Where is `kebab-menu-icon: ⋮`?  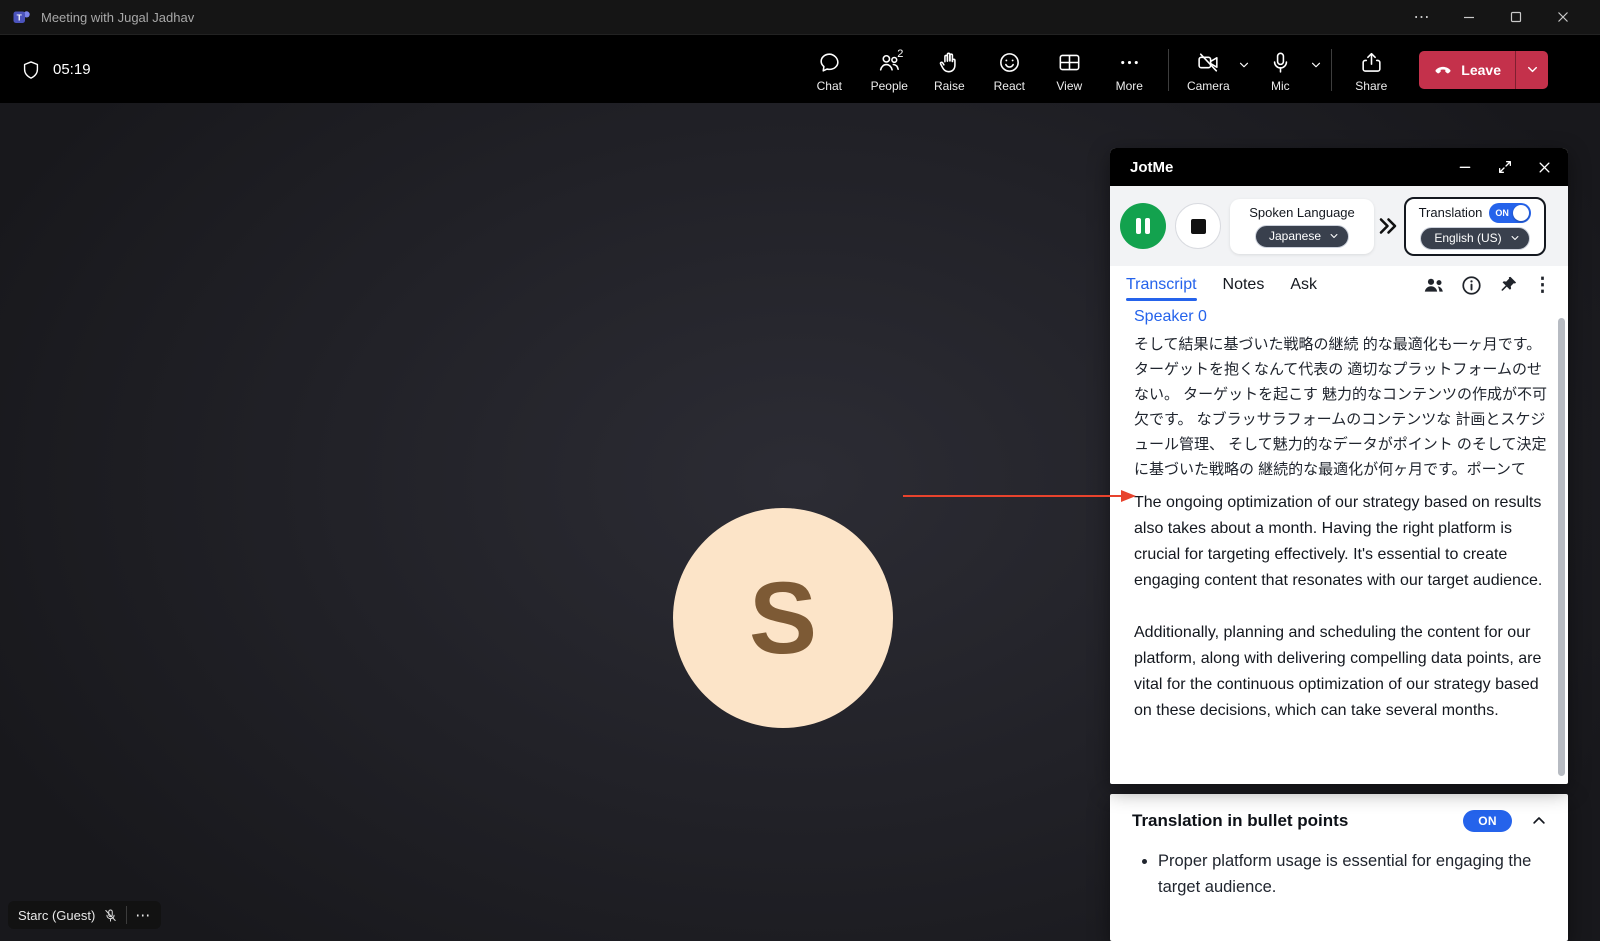
kebab-menu-icon: ⋮ is located at coordinates (1542, 285).